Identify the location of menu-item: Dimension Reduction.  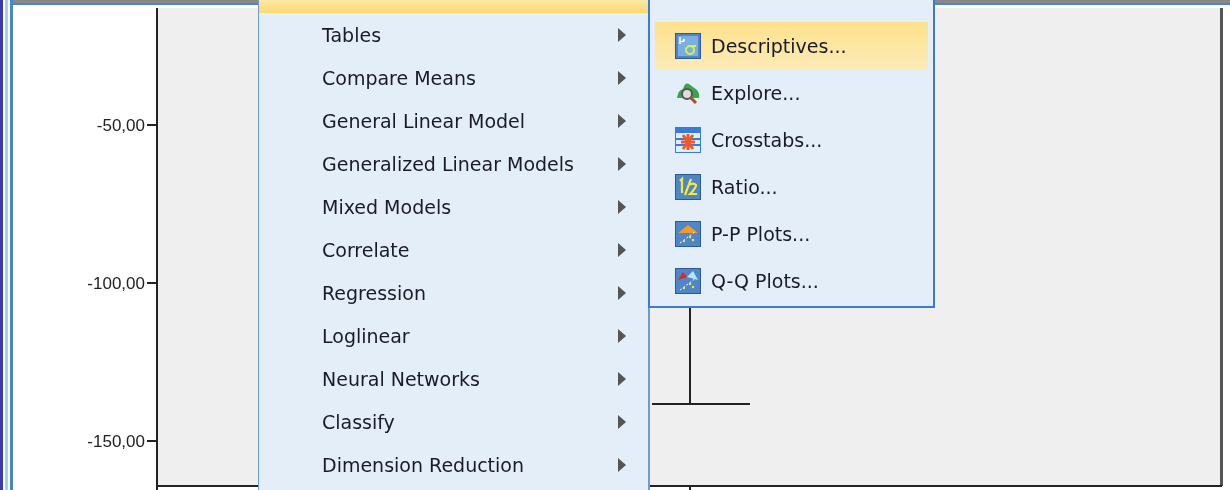
(453, 464).